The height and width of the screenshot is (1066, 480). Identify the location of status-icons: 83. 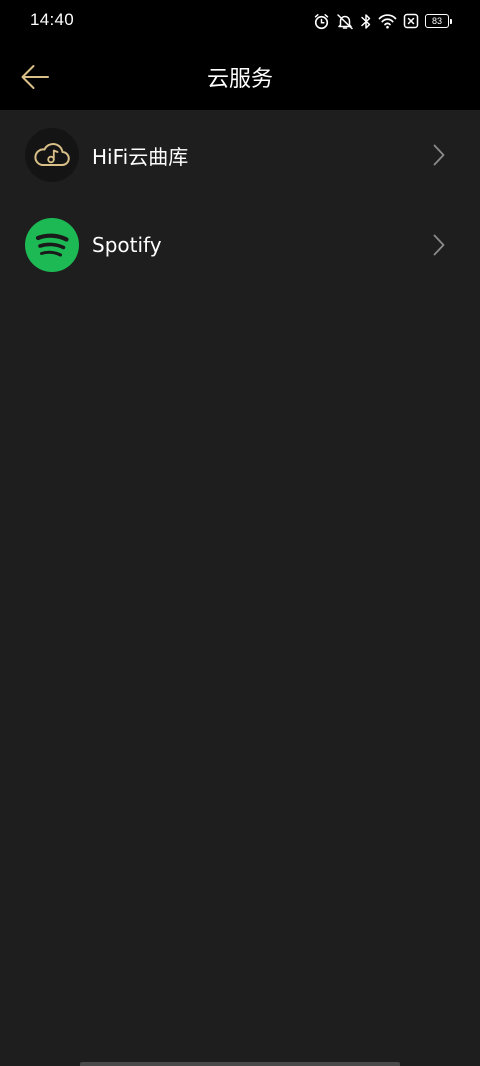
(382, 21).